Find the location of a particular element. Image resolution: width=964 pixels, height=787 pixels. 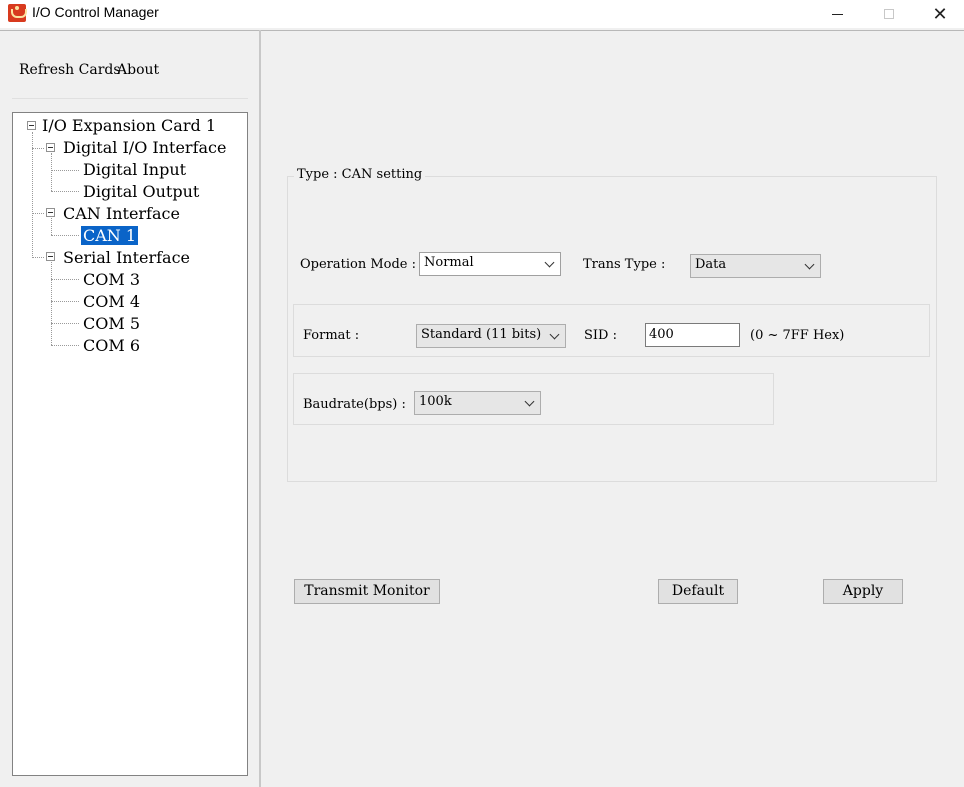

minimize-icon is located at coordinates (837, 14).